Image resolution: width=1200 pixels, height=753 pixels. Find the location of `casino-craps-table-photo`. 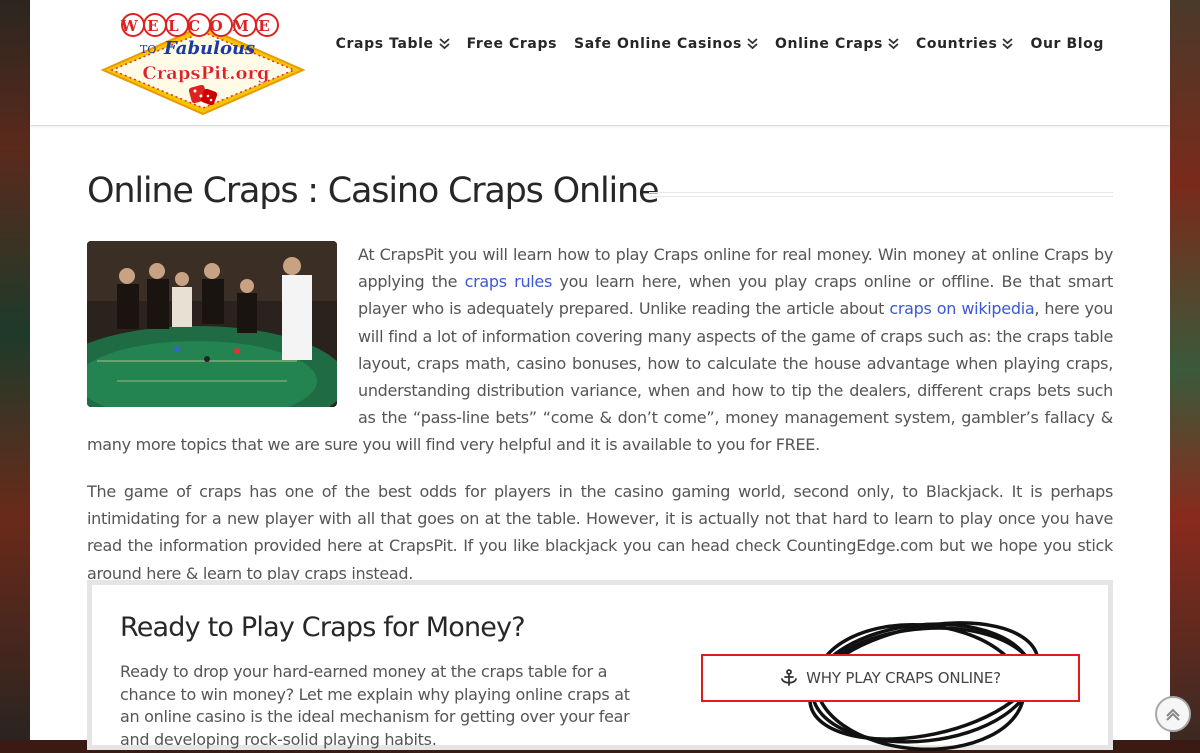

casino-craps-table-photo is located at coordinates (212, 324).